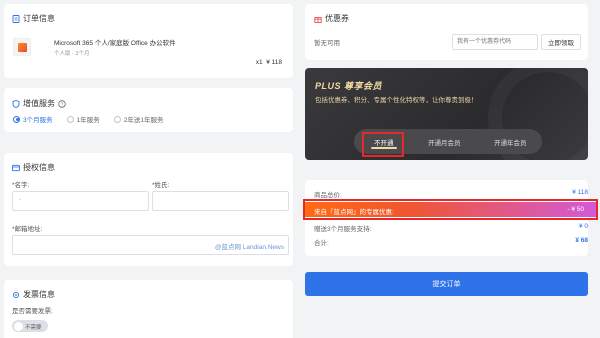 Image resolution: width=600 pixels, height=338 pixels. Describe the element at coordinates (33, 119) in the screenshot. I see `option-3-months: 3个月服务` at that location.